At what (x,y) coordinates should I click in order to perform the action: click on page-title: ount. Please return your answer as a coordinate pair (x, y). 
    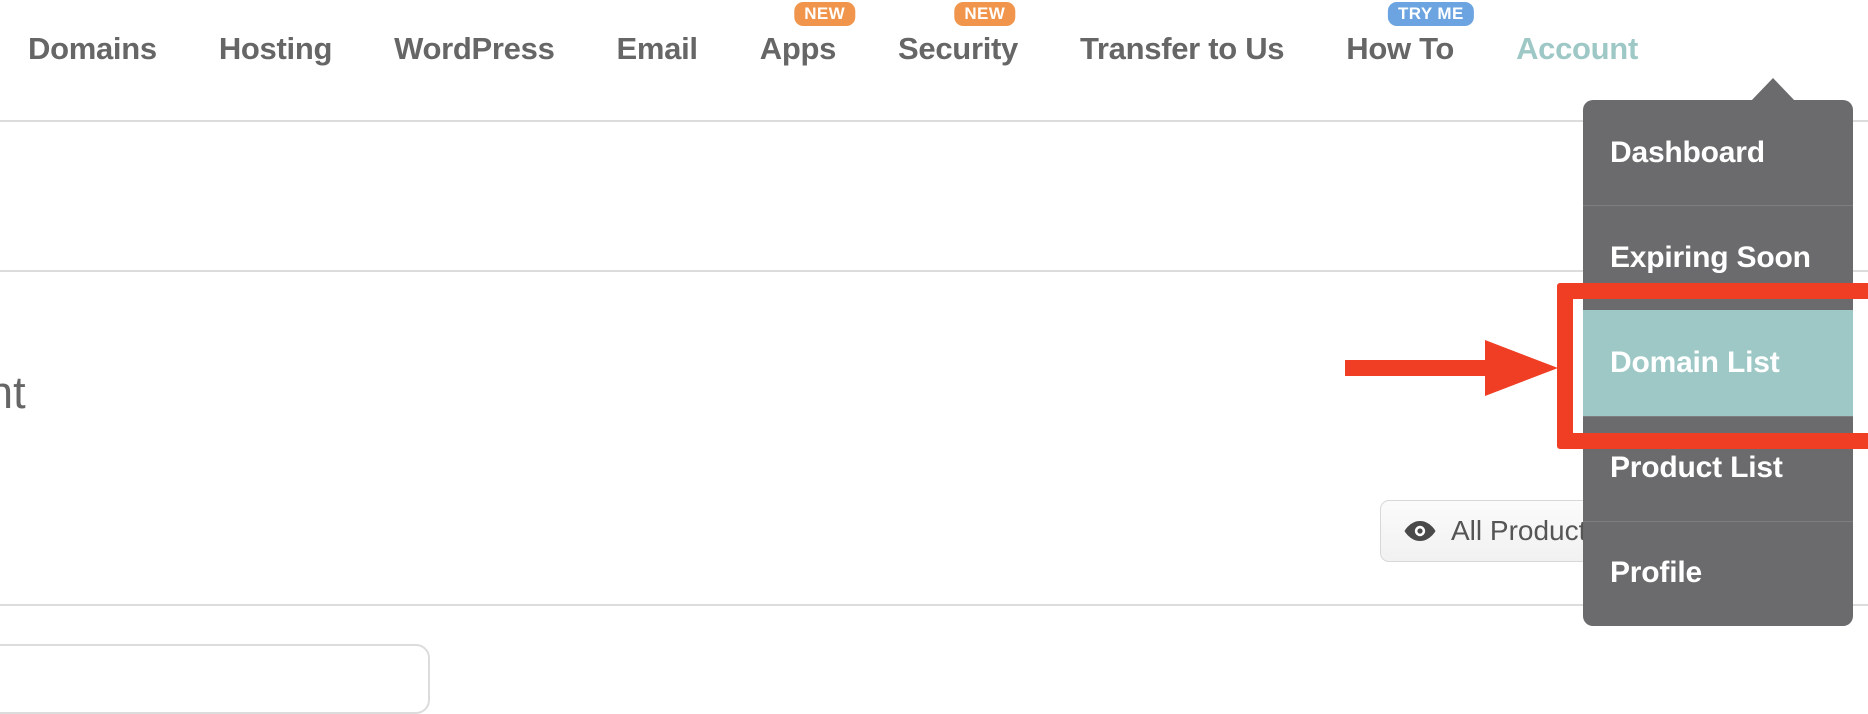
    Looking at the image, I should click on (13, 392).